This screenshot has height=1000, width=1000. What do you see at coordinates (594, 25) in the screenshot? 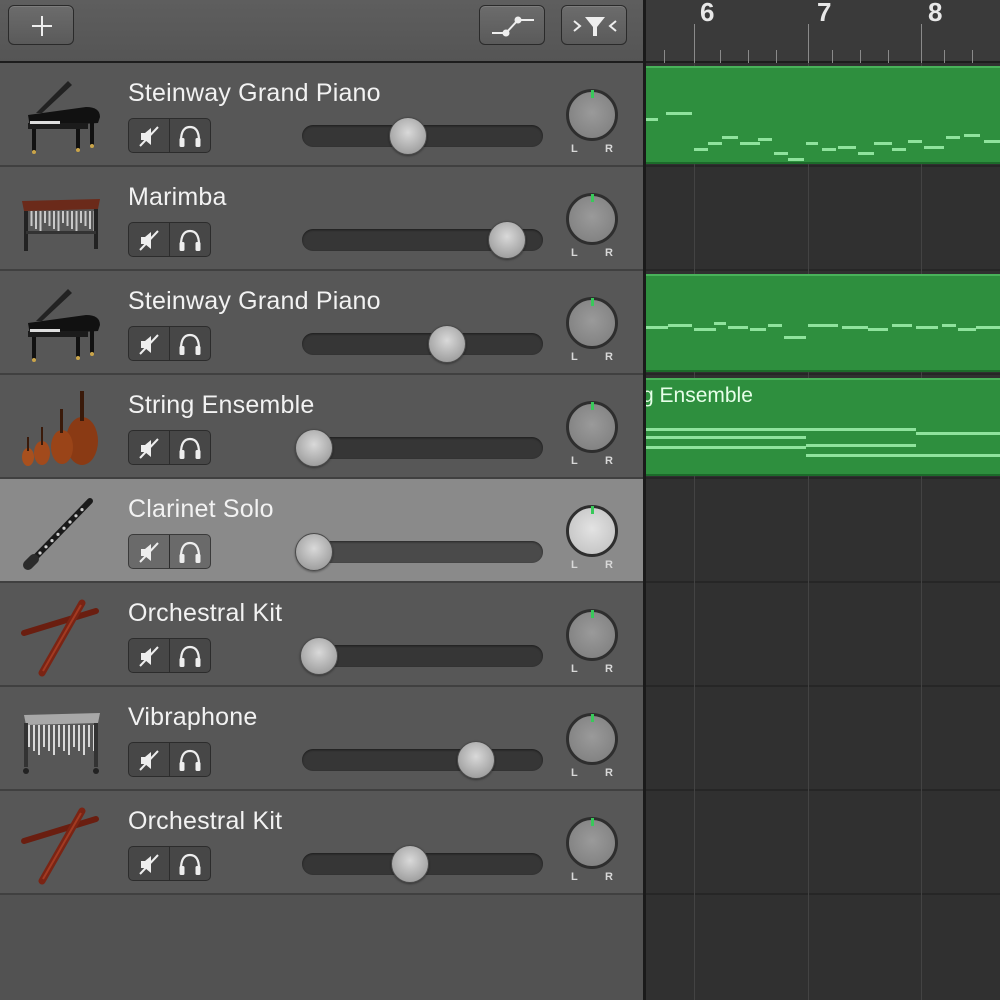
I see `smart-controls-button` at bounding box center [594, 25].